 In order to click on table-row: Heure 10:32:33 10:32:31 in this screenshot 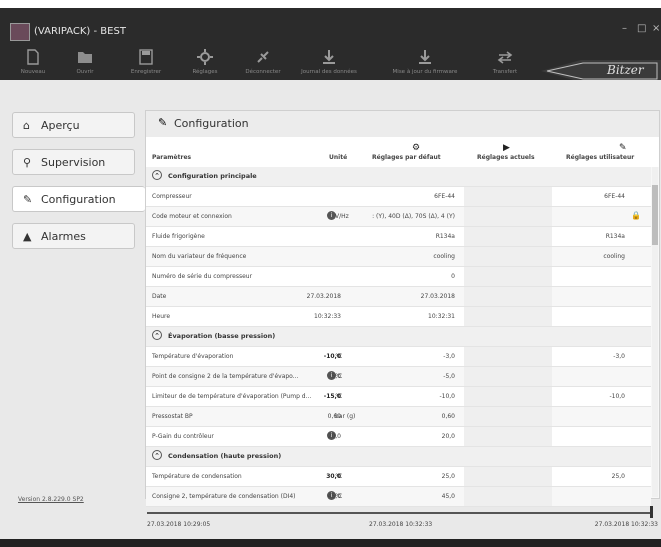, I will do `click(398, 317)`.